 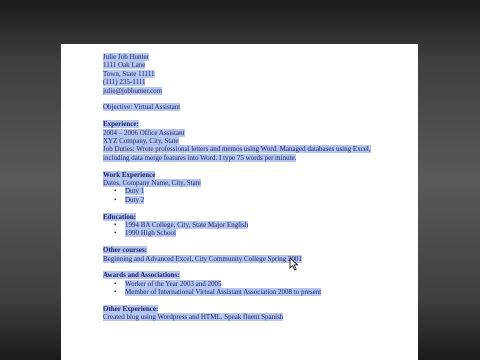 What do you see at coordinates (124, 82) in the screenshot?
I see `contact-phone: (111) 235-1111` at bounding box center [124, 82].